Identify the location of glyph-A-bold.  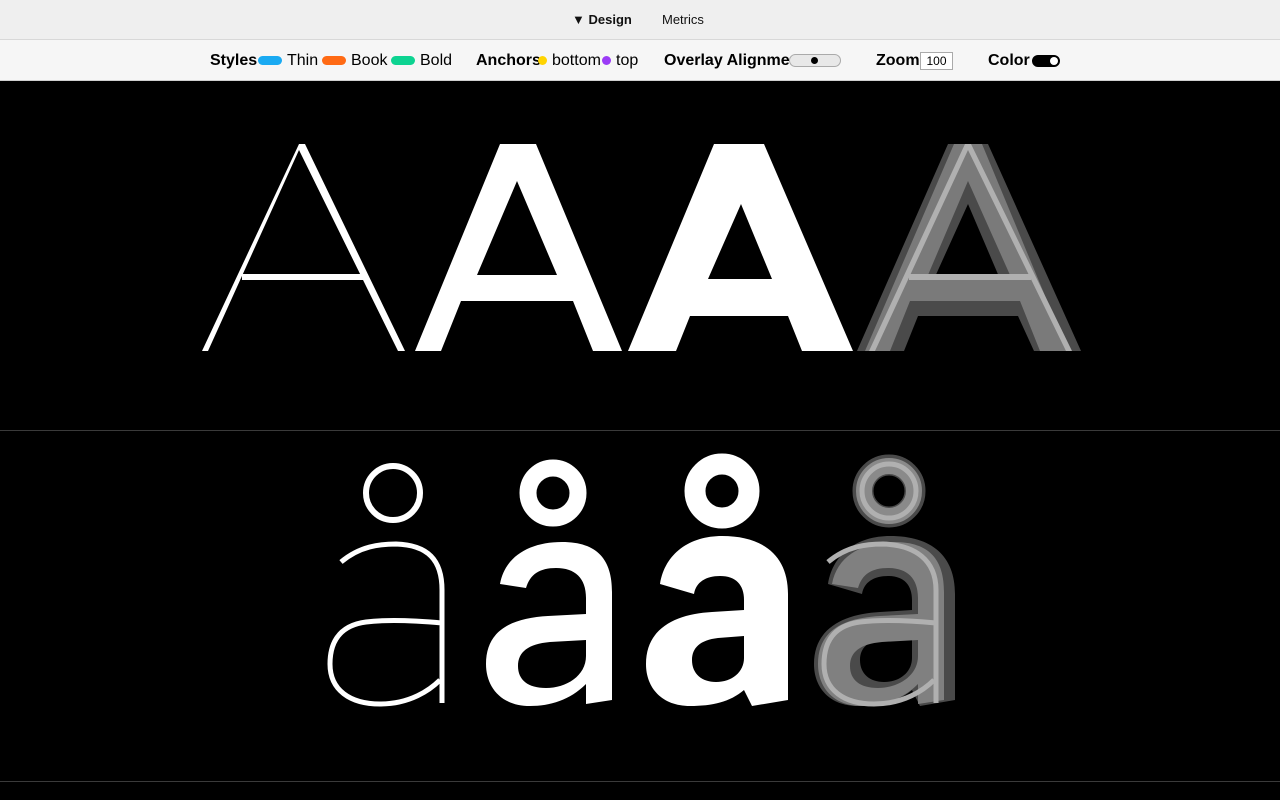
(740, 247).